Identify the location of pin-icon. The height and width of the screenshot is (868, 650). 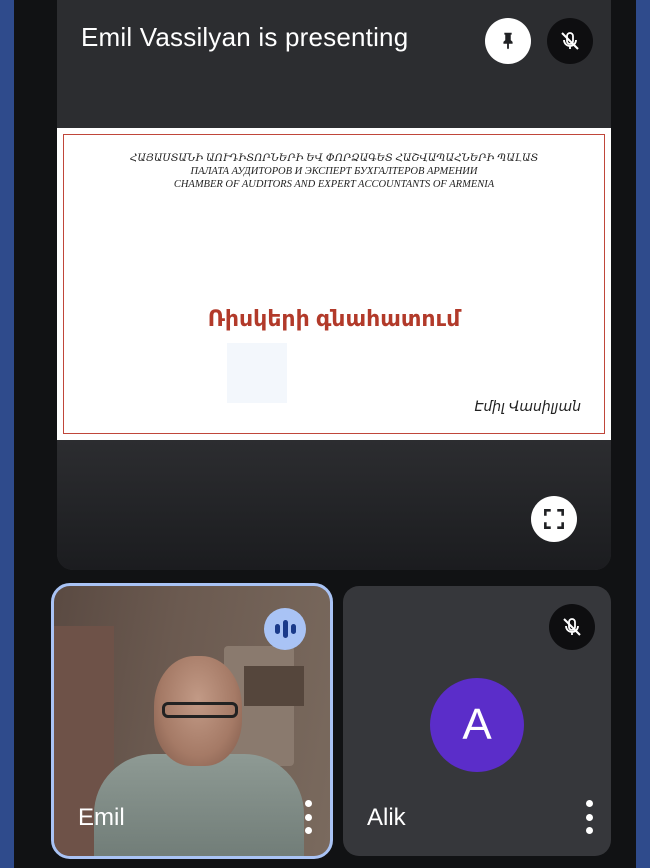
(508, 41).